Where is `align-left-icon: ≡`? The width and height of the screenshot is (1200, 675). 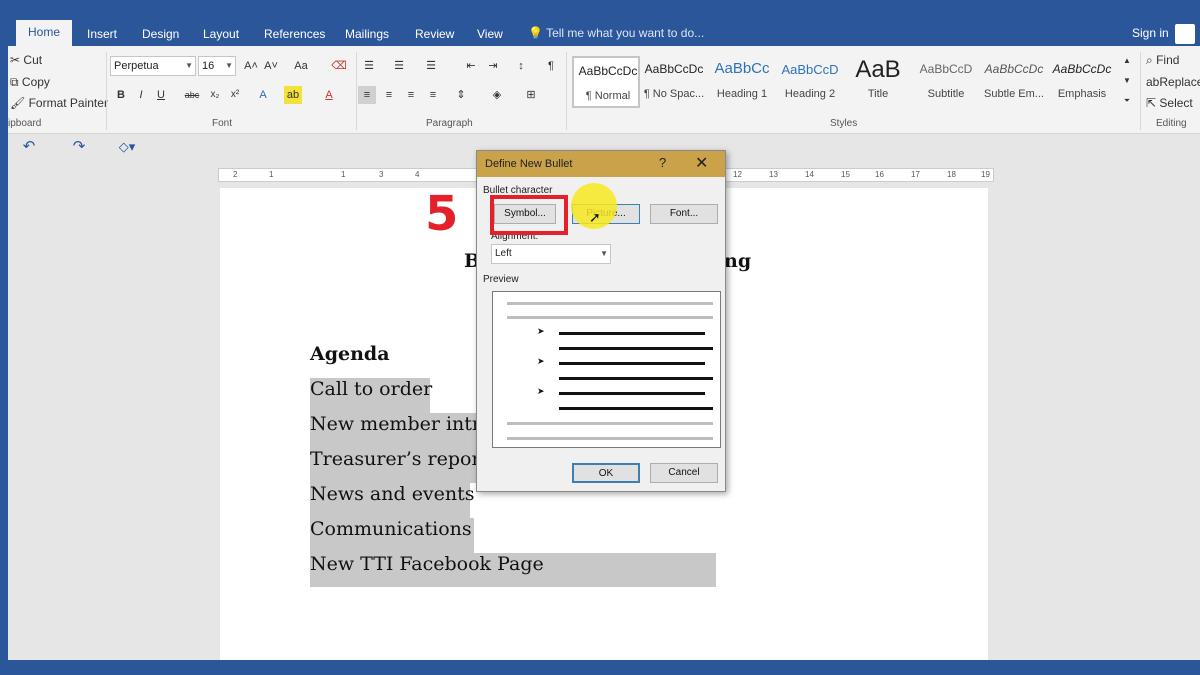 align-left-icon: ≡ is located at coordinates (367, 95).